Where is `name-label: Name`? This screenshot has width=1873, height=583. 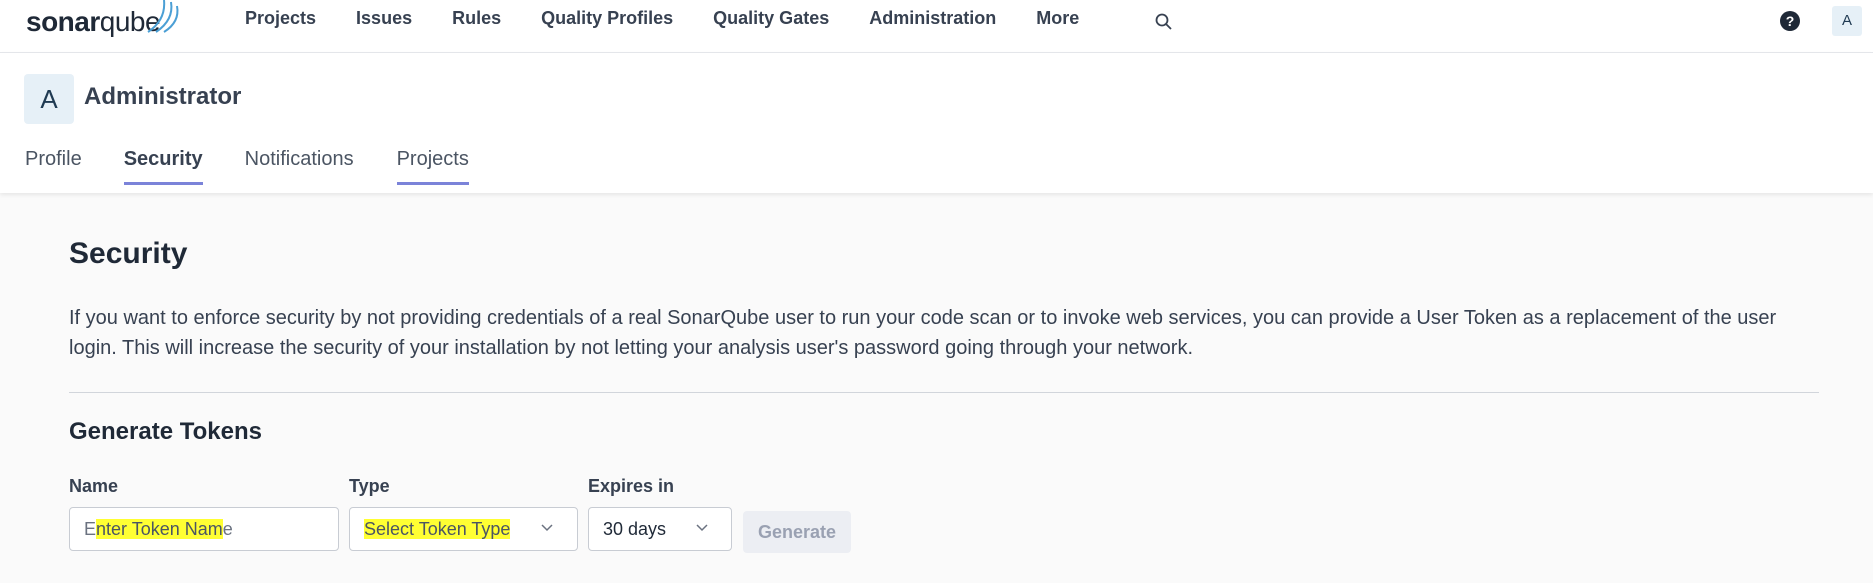 name-label: Name is located at coordinates (94, 486).